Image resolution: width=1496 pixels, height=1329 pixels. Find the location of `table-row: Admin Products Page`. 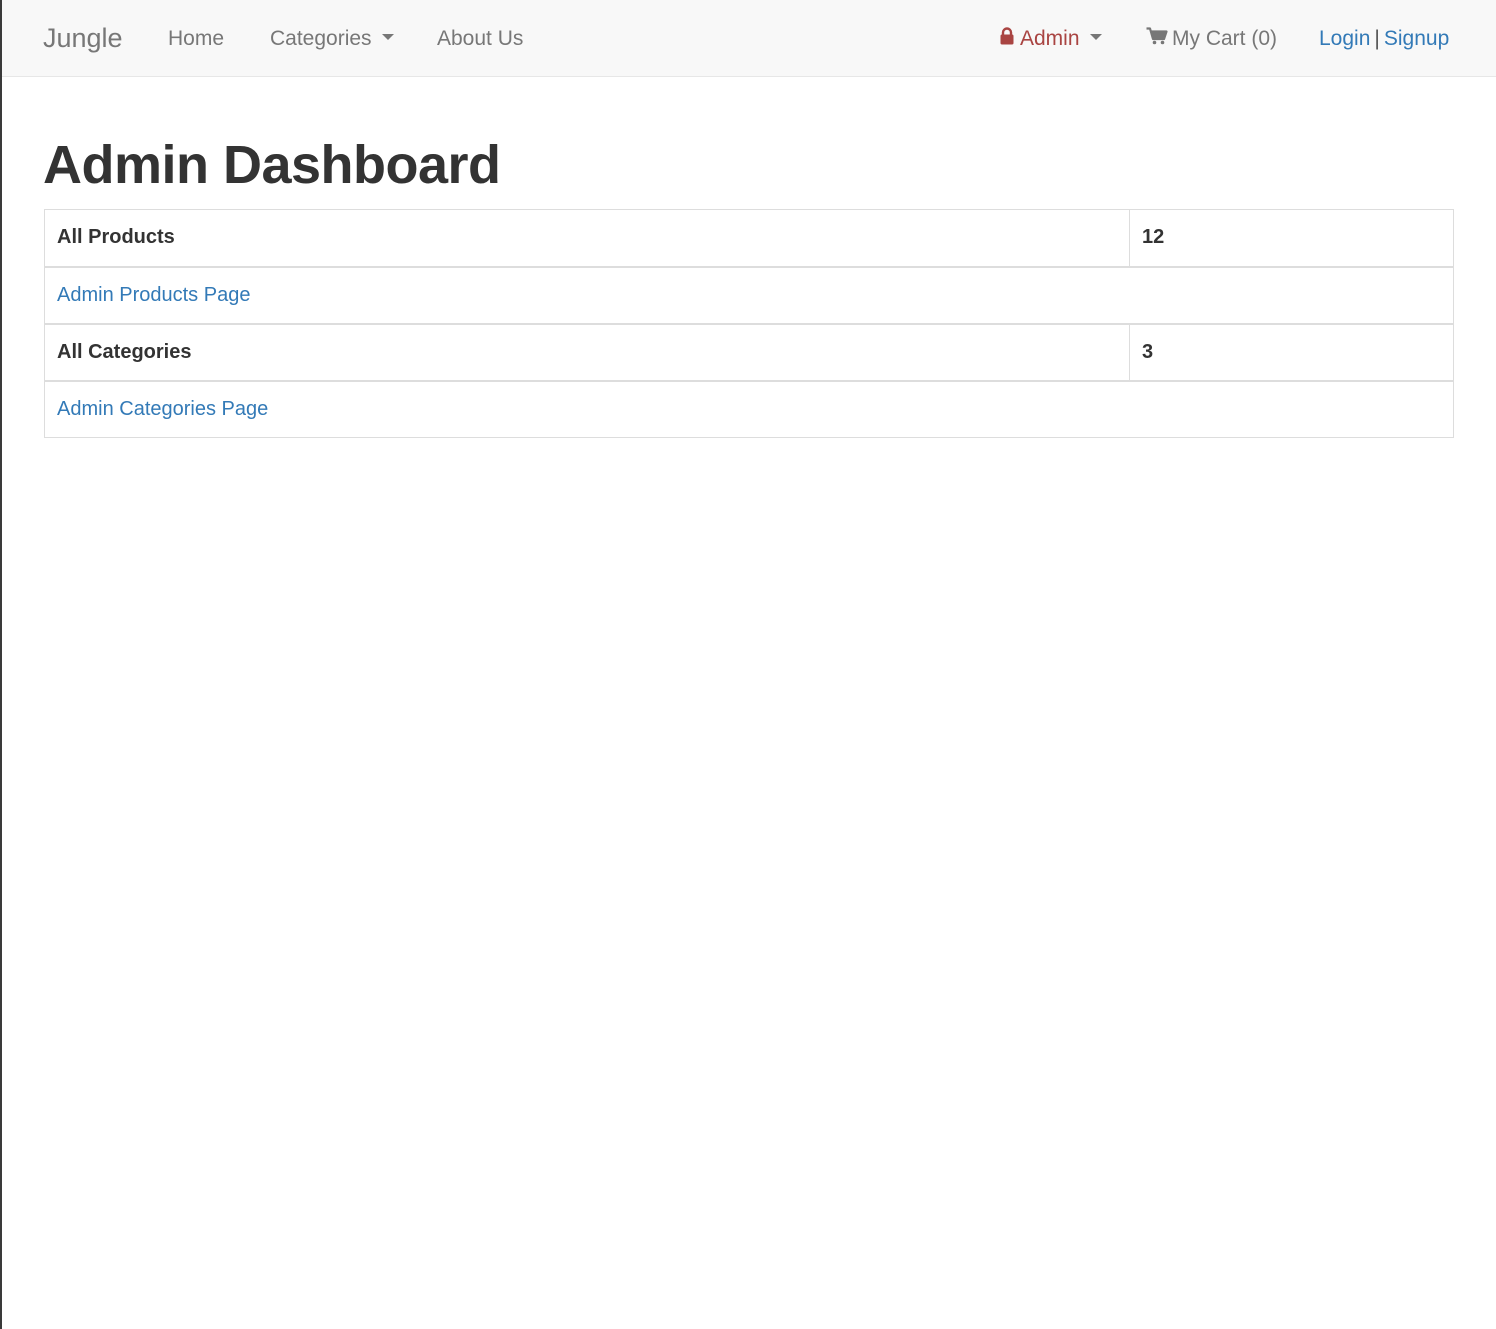

table-row: Admin Products Page is located at coordinates (749, 294).